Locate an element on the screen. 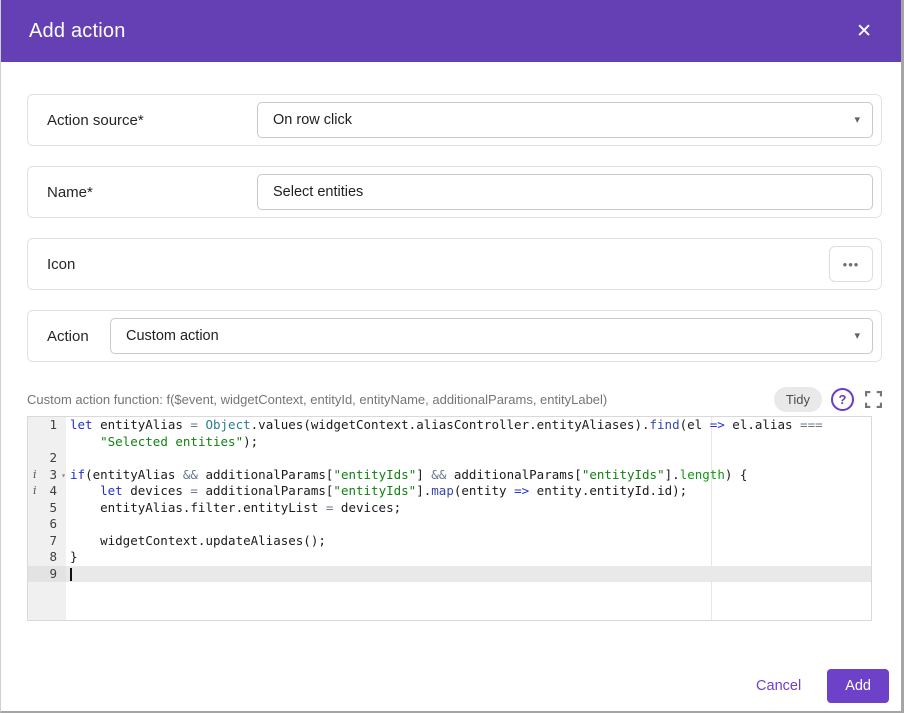 The width and height of the screenshot is (904, 713). action-row: Action Custom action ▾ is located at coordinates (454, 336).